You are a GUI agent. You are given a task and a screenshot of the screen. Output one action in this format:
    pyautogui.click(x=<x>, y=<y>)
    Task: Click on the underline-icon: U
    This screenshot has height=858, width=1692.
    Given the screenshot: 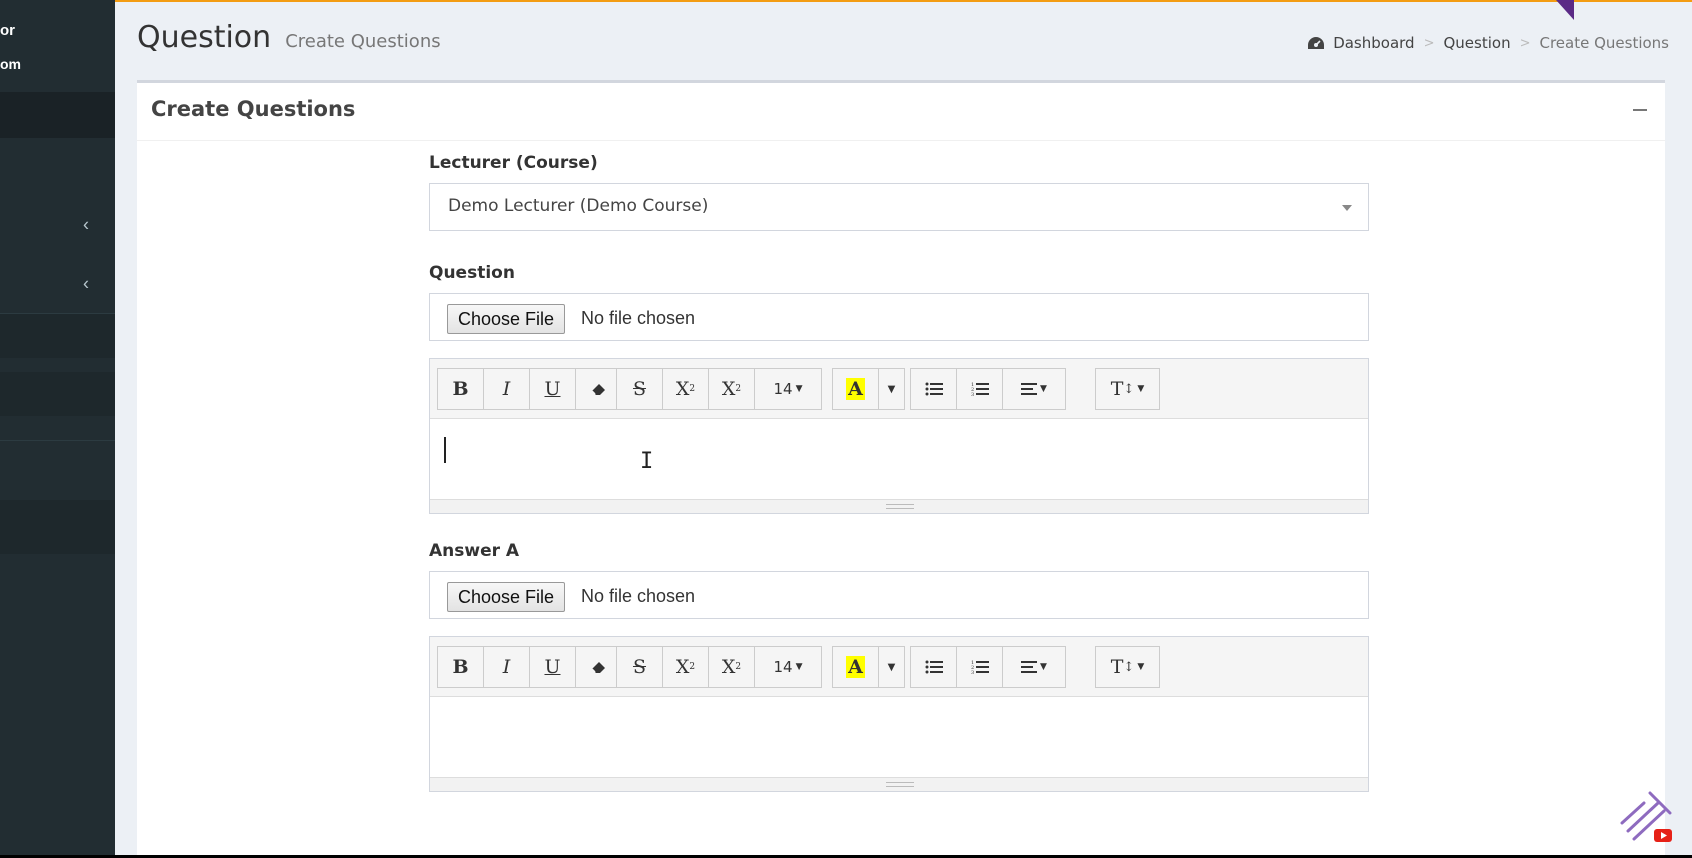 What is the action you would take?
    pyautogui.click(x=552, y=667)
    